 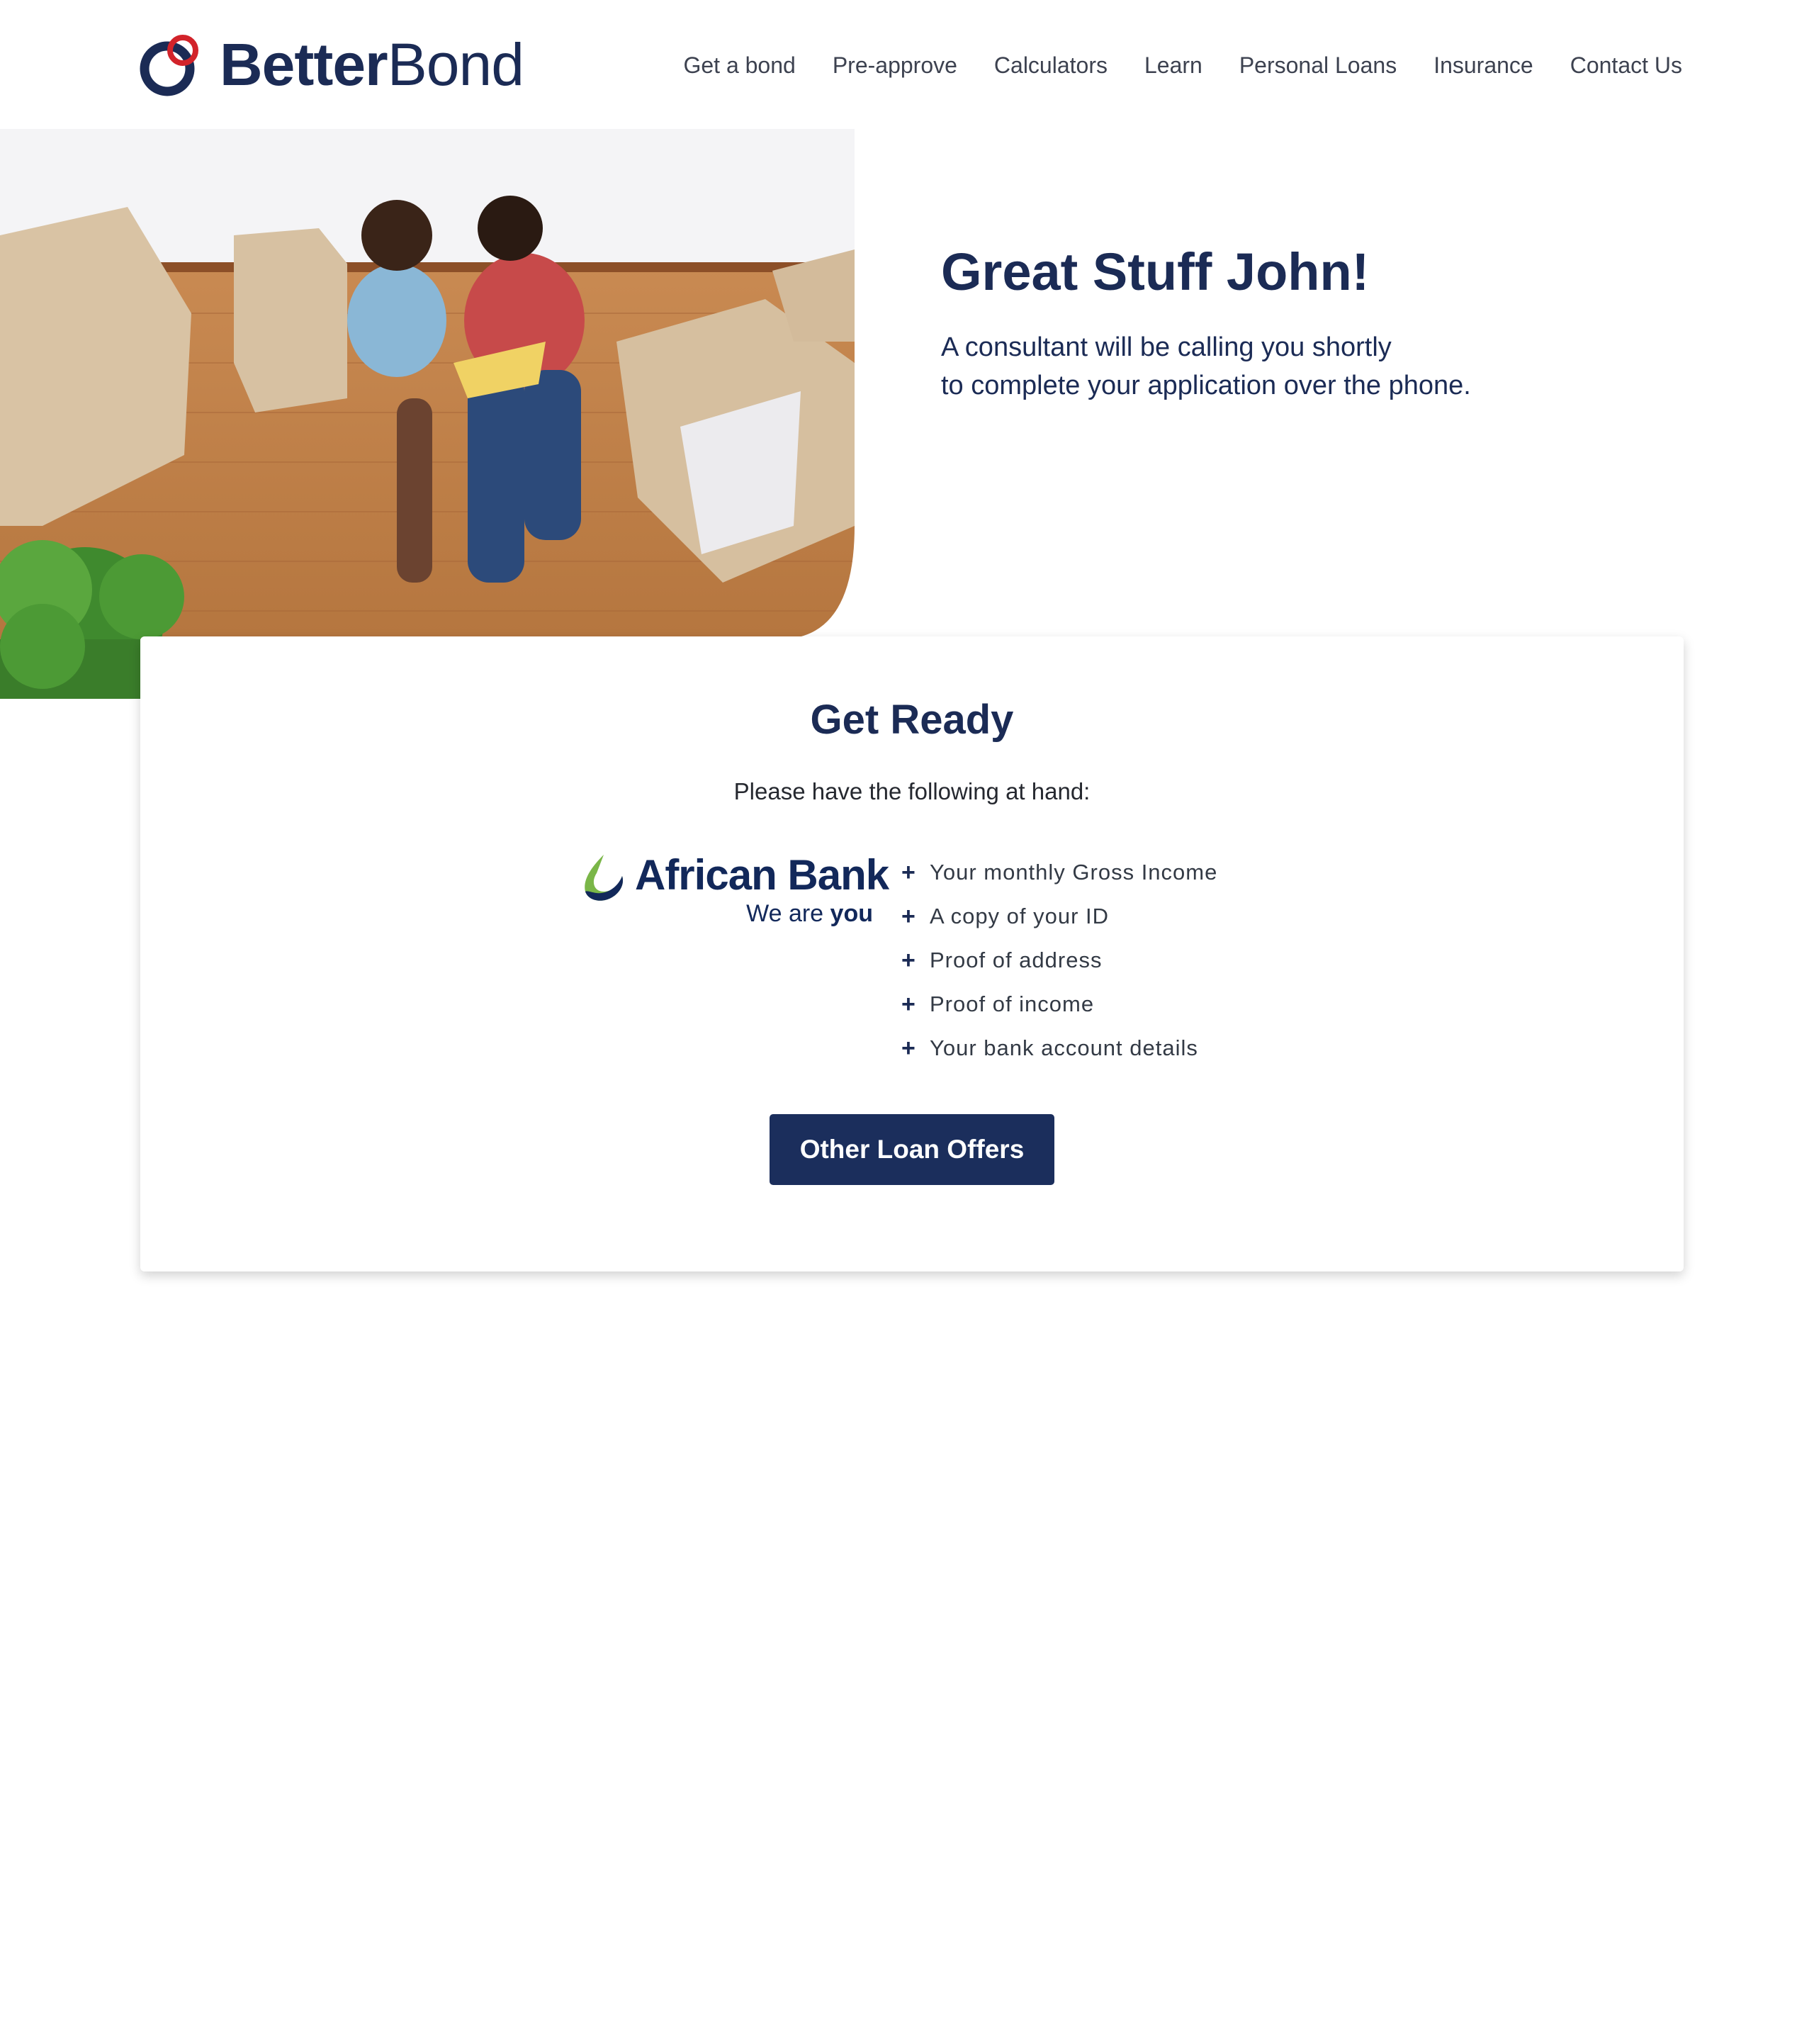 What do you see at coordinates (912, 791) in the screenshot?
I see `card-subtitle: Please have the following at hand:` at bounding box center [912, 791].